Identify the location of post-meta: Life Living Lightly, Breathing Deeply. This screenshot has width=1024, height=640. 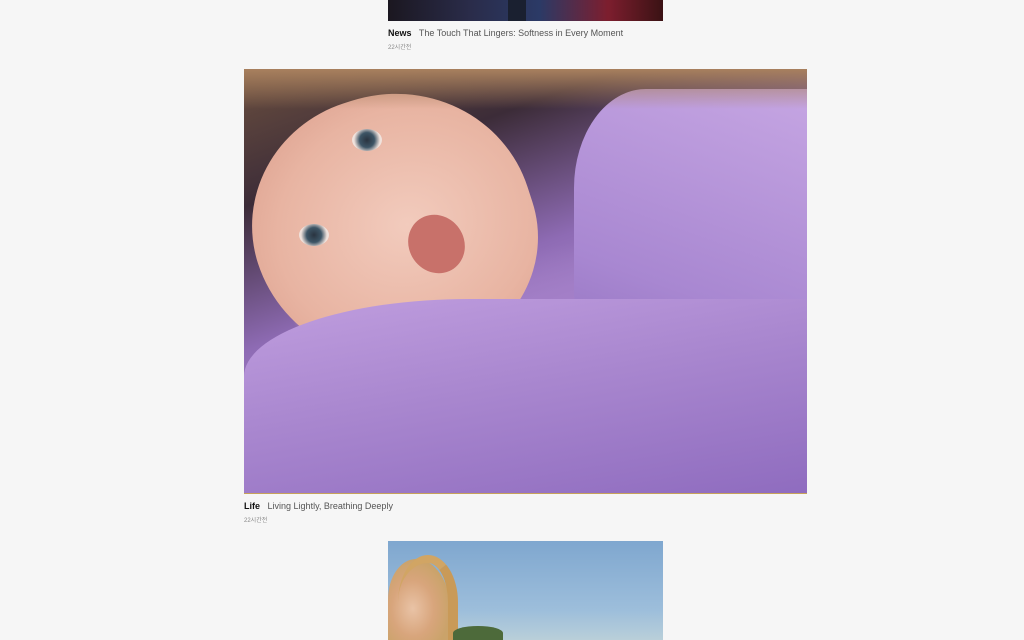
(525, 506).